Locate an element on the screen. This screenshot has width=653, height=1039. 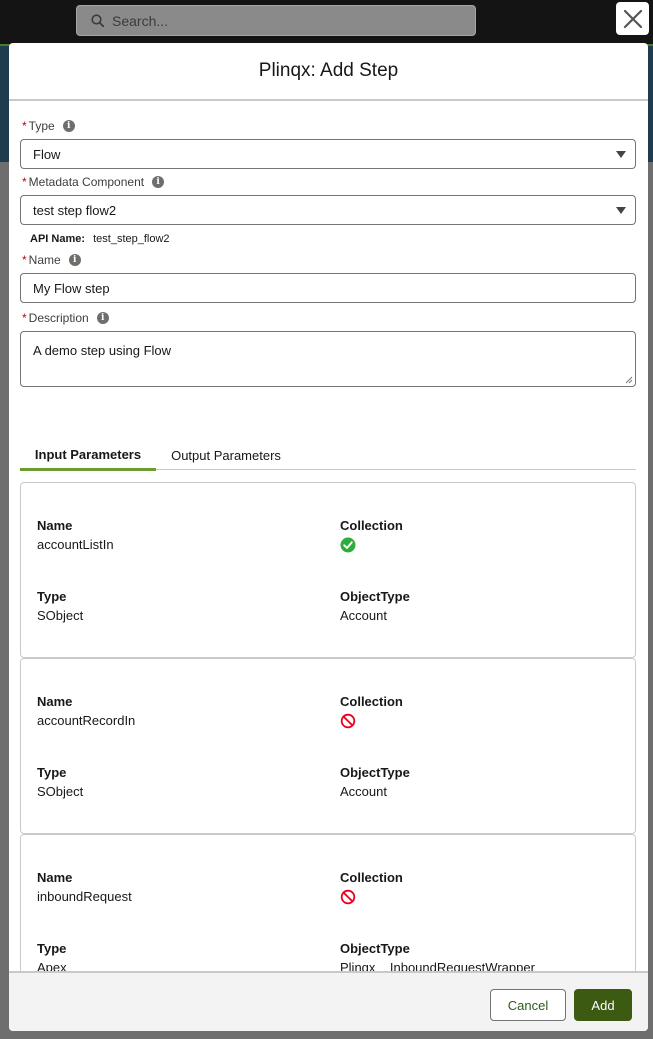
name-input: My Flow step is located at coordinates (328, 288).